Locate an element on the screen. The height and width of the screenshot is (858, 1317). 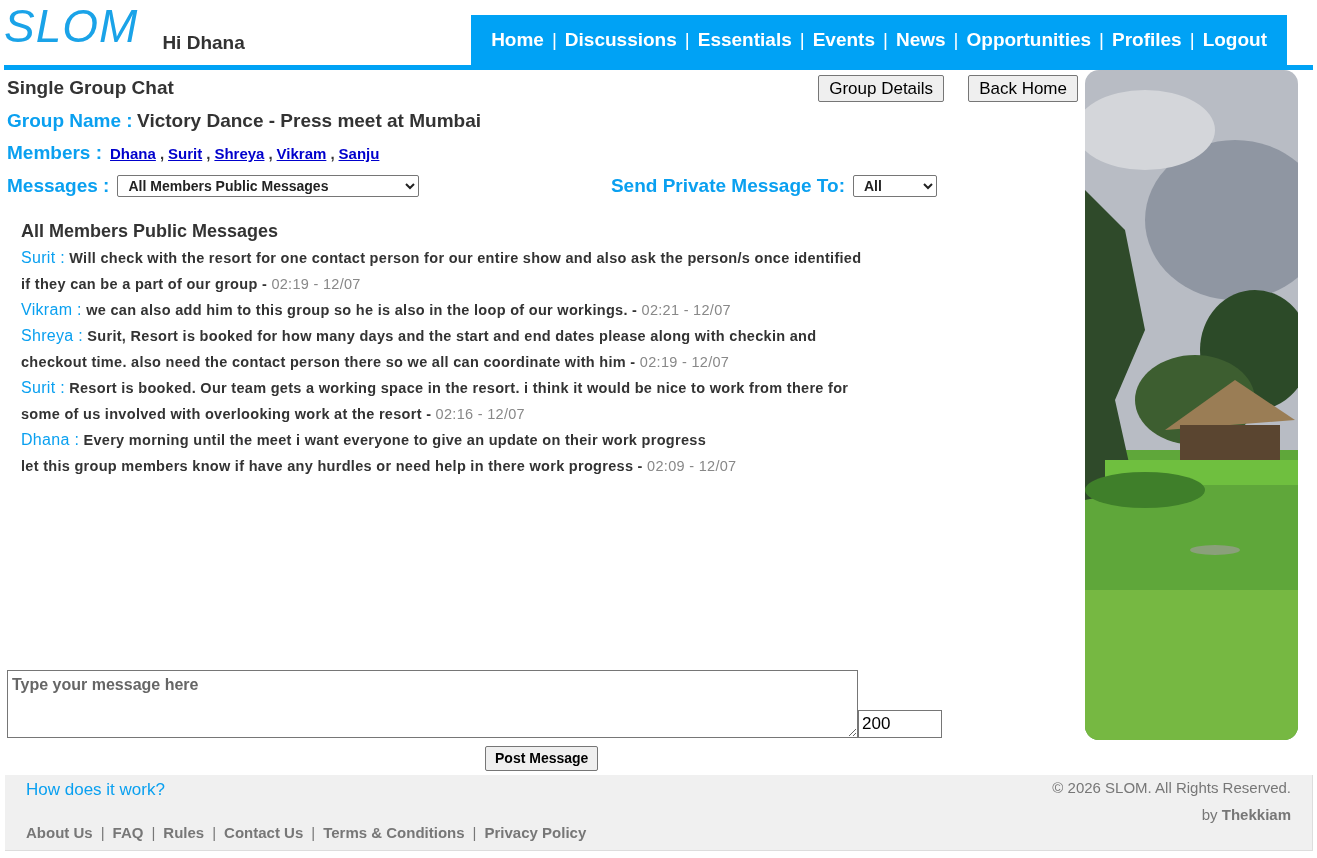
sender-name: Dhana : is located at coordinates (50, 439).